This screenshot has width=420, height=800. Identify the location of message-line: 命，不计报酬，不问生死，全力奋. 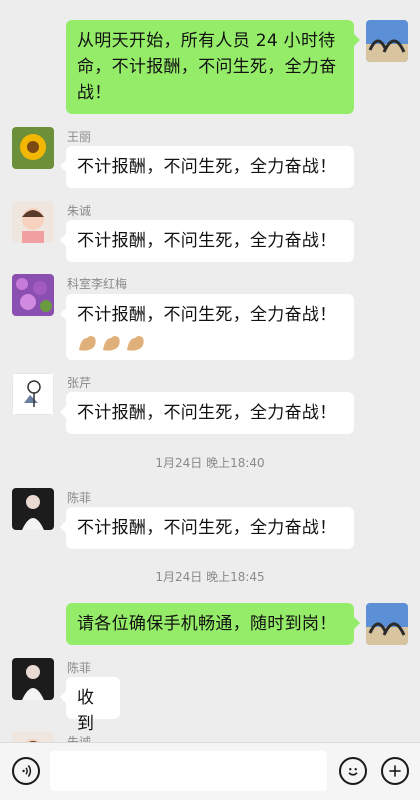
(207, 67).